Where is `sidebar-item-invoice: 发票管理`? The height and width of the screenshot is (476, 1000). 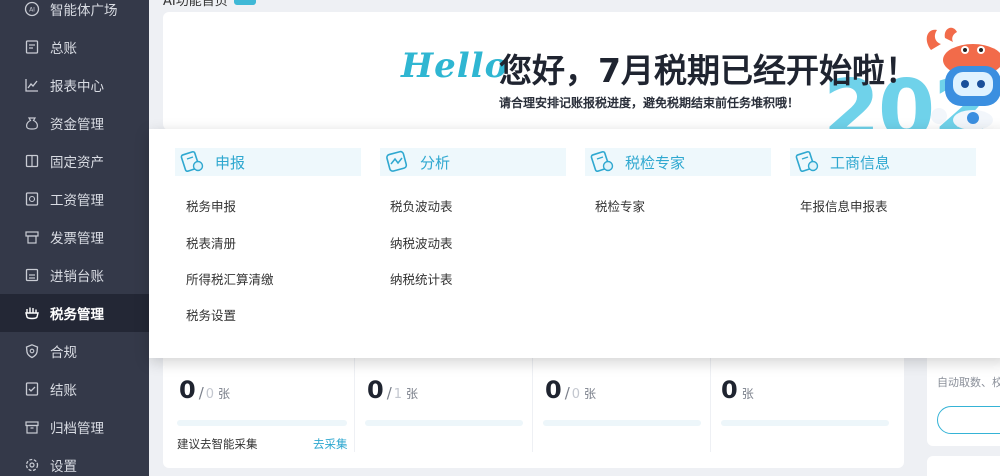
sidebar-item-invoice: 发票管理 is located at coordinates (74, 237).